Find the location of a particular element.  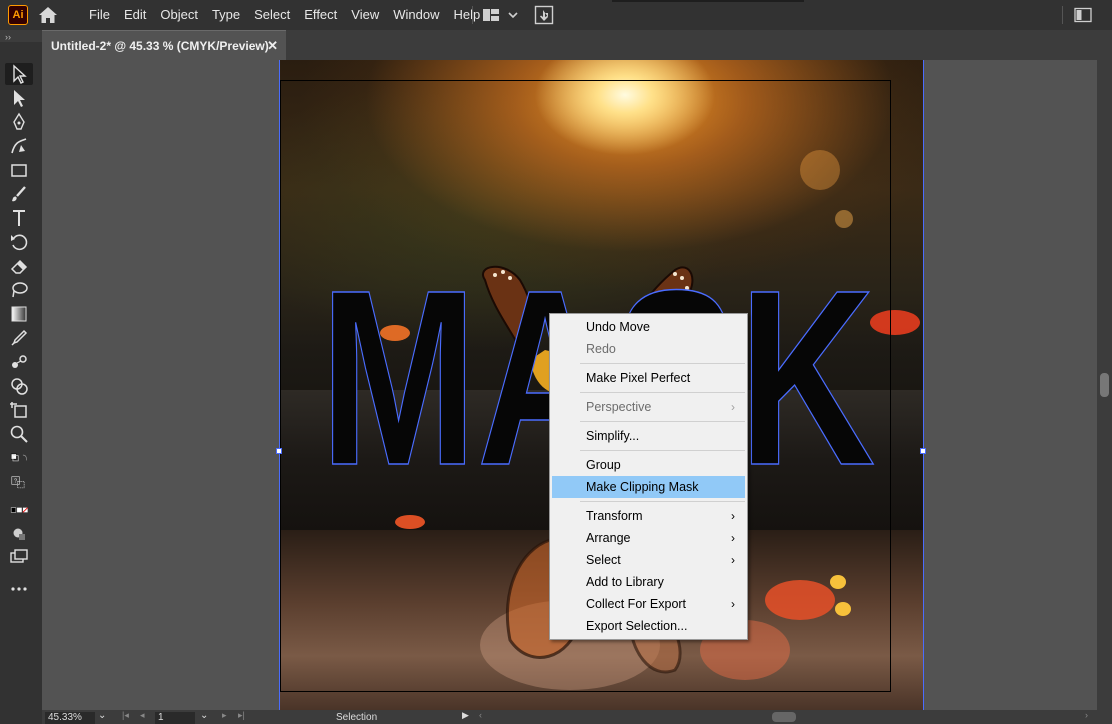

document-tab: Untitled-2* @ 45.33 % (CMYK/Preview) ✕ is located at coordinates (164, 45).